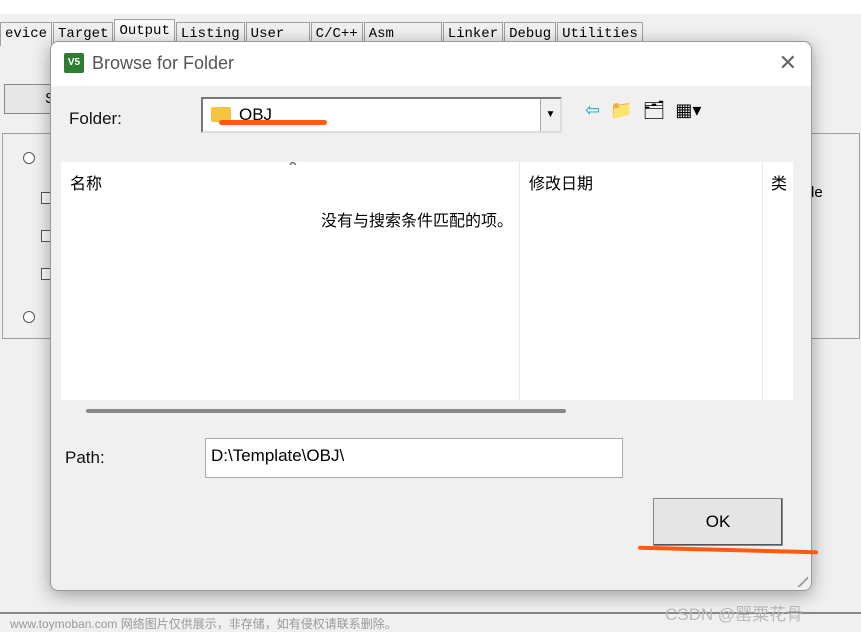 The image size is (861, 632). Describe the element at coordinates (381, 115) in the screenshot. I see `folder-combobox: OBJ ▼` at that location.